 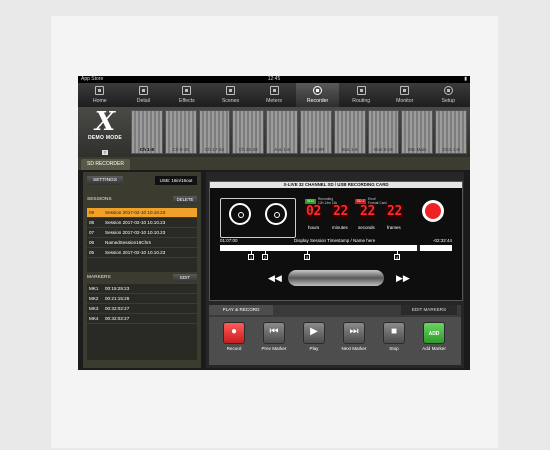 What do you see at coordinates (105, 138) in the screenshot?
I see `demo-mode-label: DEMO MODE` at bounding box center [105, 138].